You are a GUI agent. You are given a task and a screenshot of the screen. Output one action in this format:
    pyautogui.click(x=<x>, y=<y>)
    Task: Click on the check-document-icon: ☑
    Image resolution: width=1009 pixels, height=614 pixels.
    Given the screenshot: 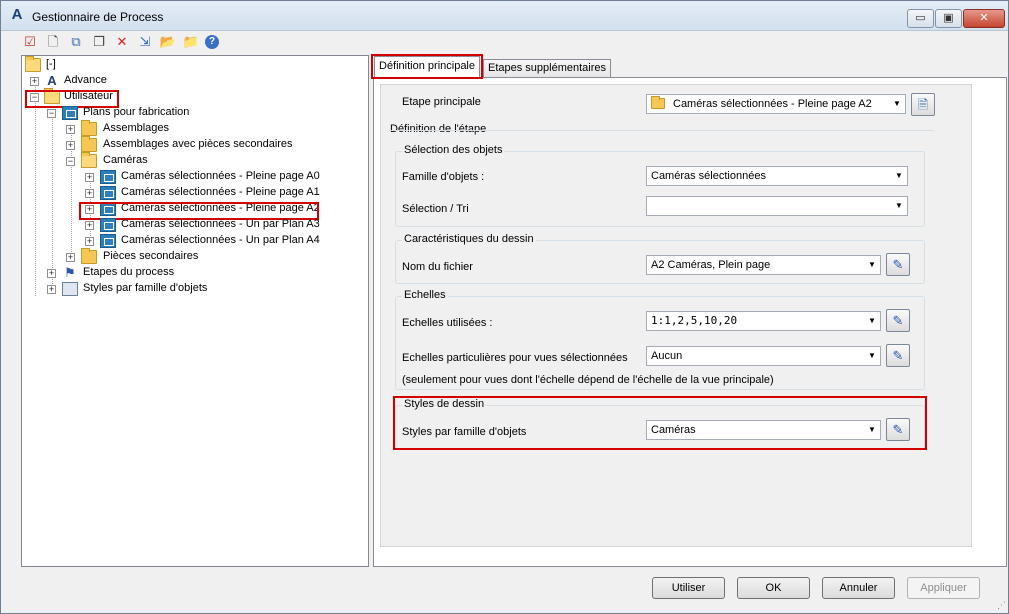 What is the action you would take?
    pyautogui.click(x=30, y=42)
    